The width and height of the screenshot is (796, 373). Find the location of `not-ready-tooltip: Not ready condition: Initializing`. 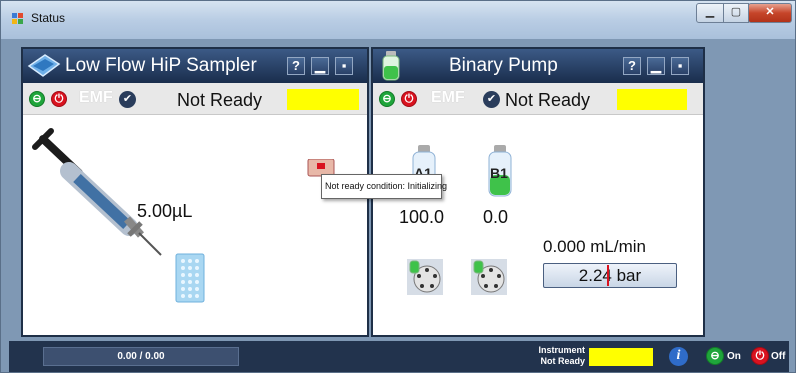

not-ready-tooltip: Not ready condition: Initializing is located at coordinates (384, 186).